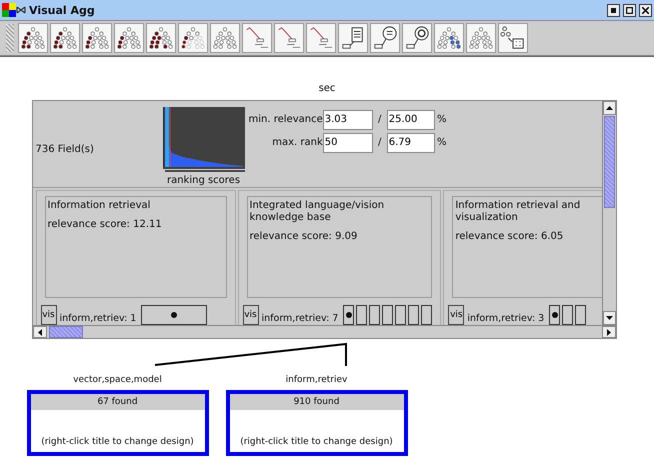 The image size is (654, 468). I want to click on relevance-score: relevance score: 6.05, so click(509, 237).